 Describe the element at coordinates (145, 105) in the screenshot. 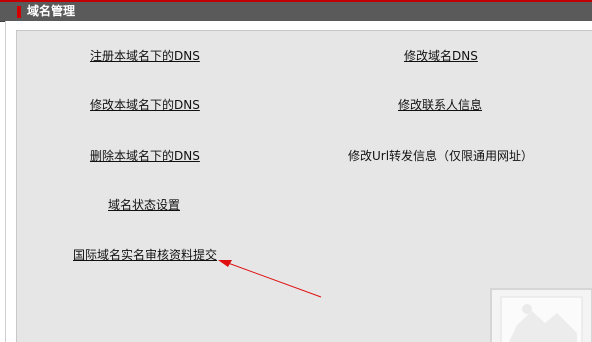

I see `modify-local-dns-link: 修改本域名下的DNS` at that location.